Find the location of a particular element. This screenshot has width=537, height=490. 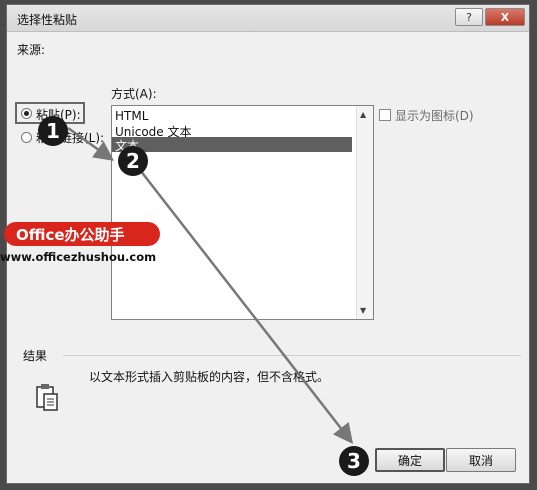

watermark-logo: Office办公助手 is located at coordinates (82, 234).